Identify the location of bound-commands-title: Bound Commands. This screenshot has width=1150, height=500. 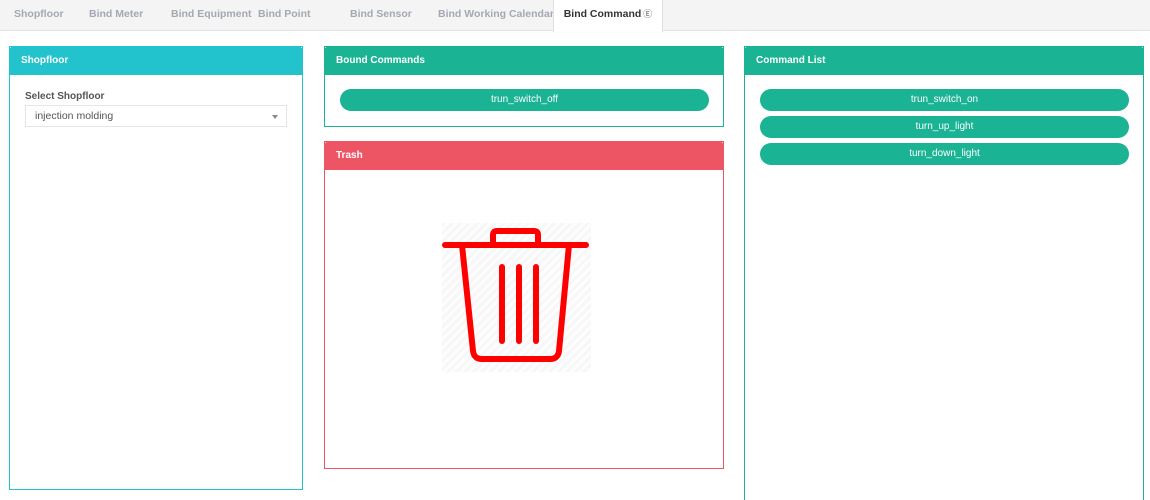
(524, 61).